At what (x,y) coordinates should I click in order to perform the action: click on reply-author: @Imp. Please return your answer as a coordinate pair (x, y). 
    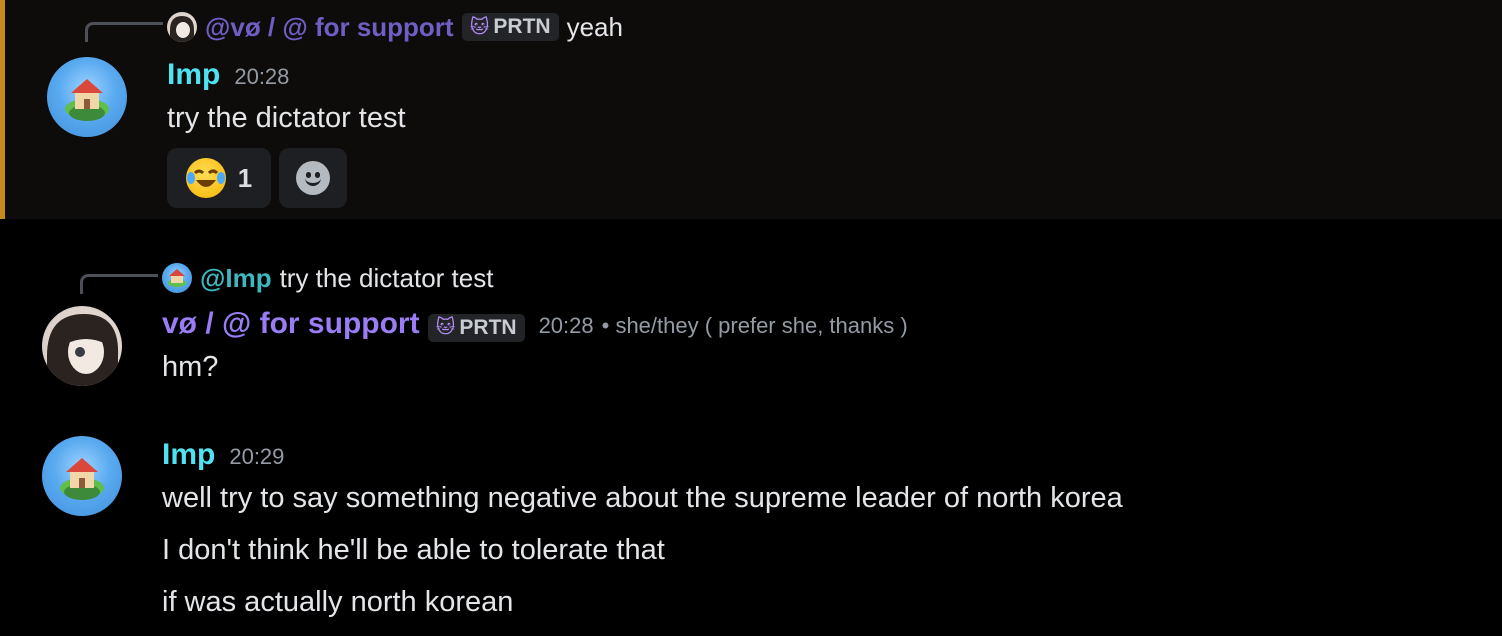
    Looking at the image, I should click on (236, 278).